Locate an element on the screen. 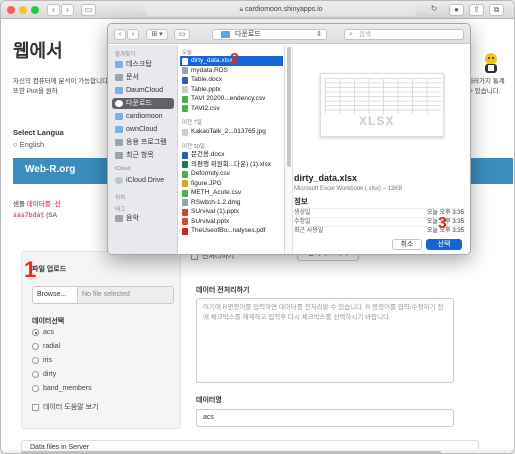 This screenshot has height=454, width=515. cloud-icon is located at coordinates (119, 180).